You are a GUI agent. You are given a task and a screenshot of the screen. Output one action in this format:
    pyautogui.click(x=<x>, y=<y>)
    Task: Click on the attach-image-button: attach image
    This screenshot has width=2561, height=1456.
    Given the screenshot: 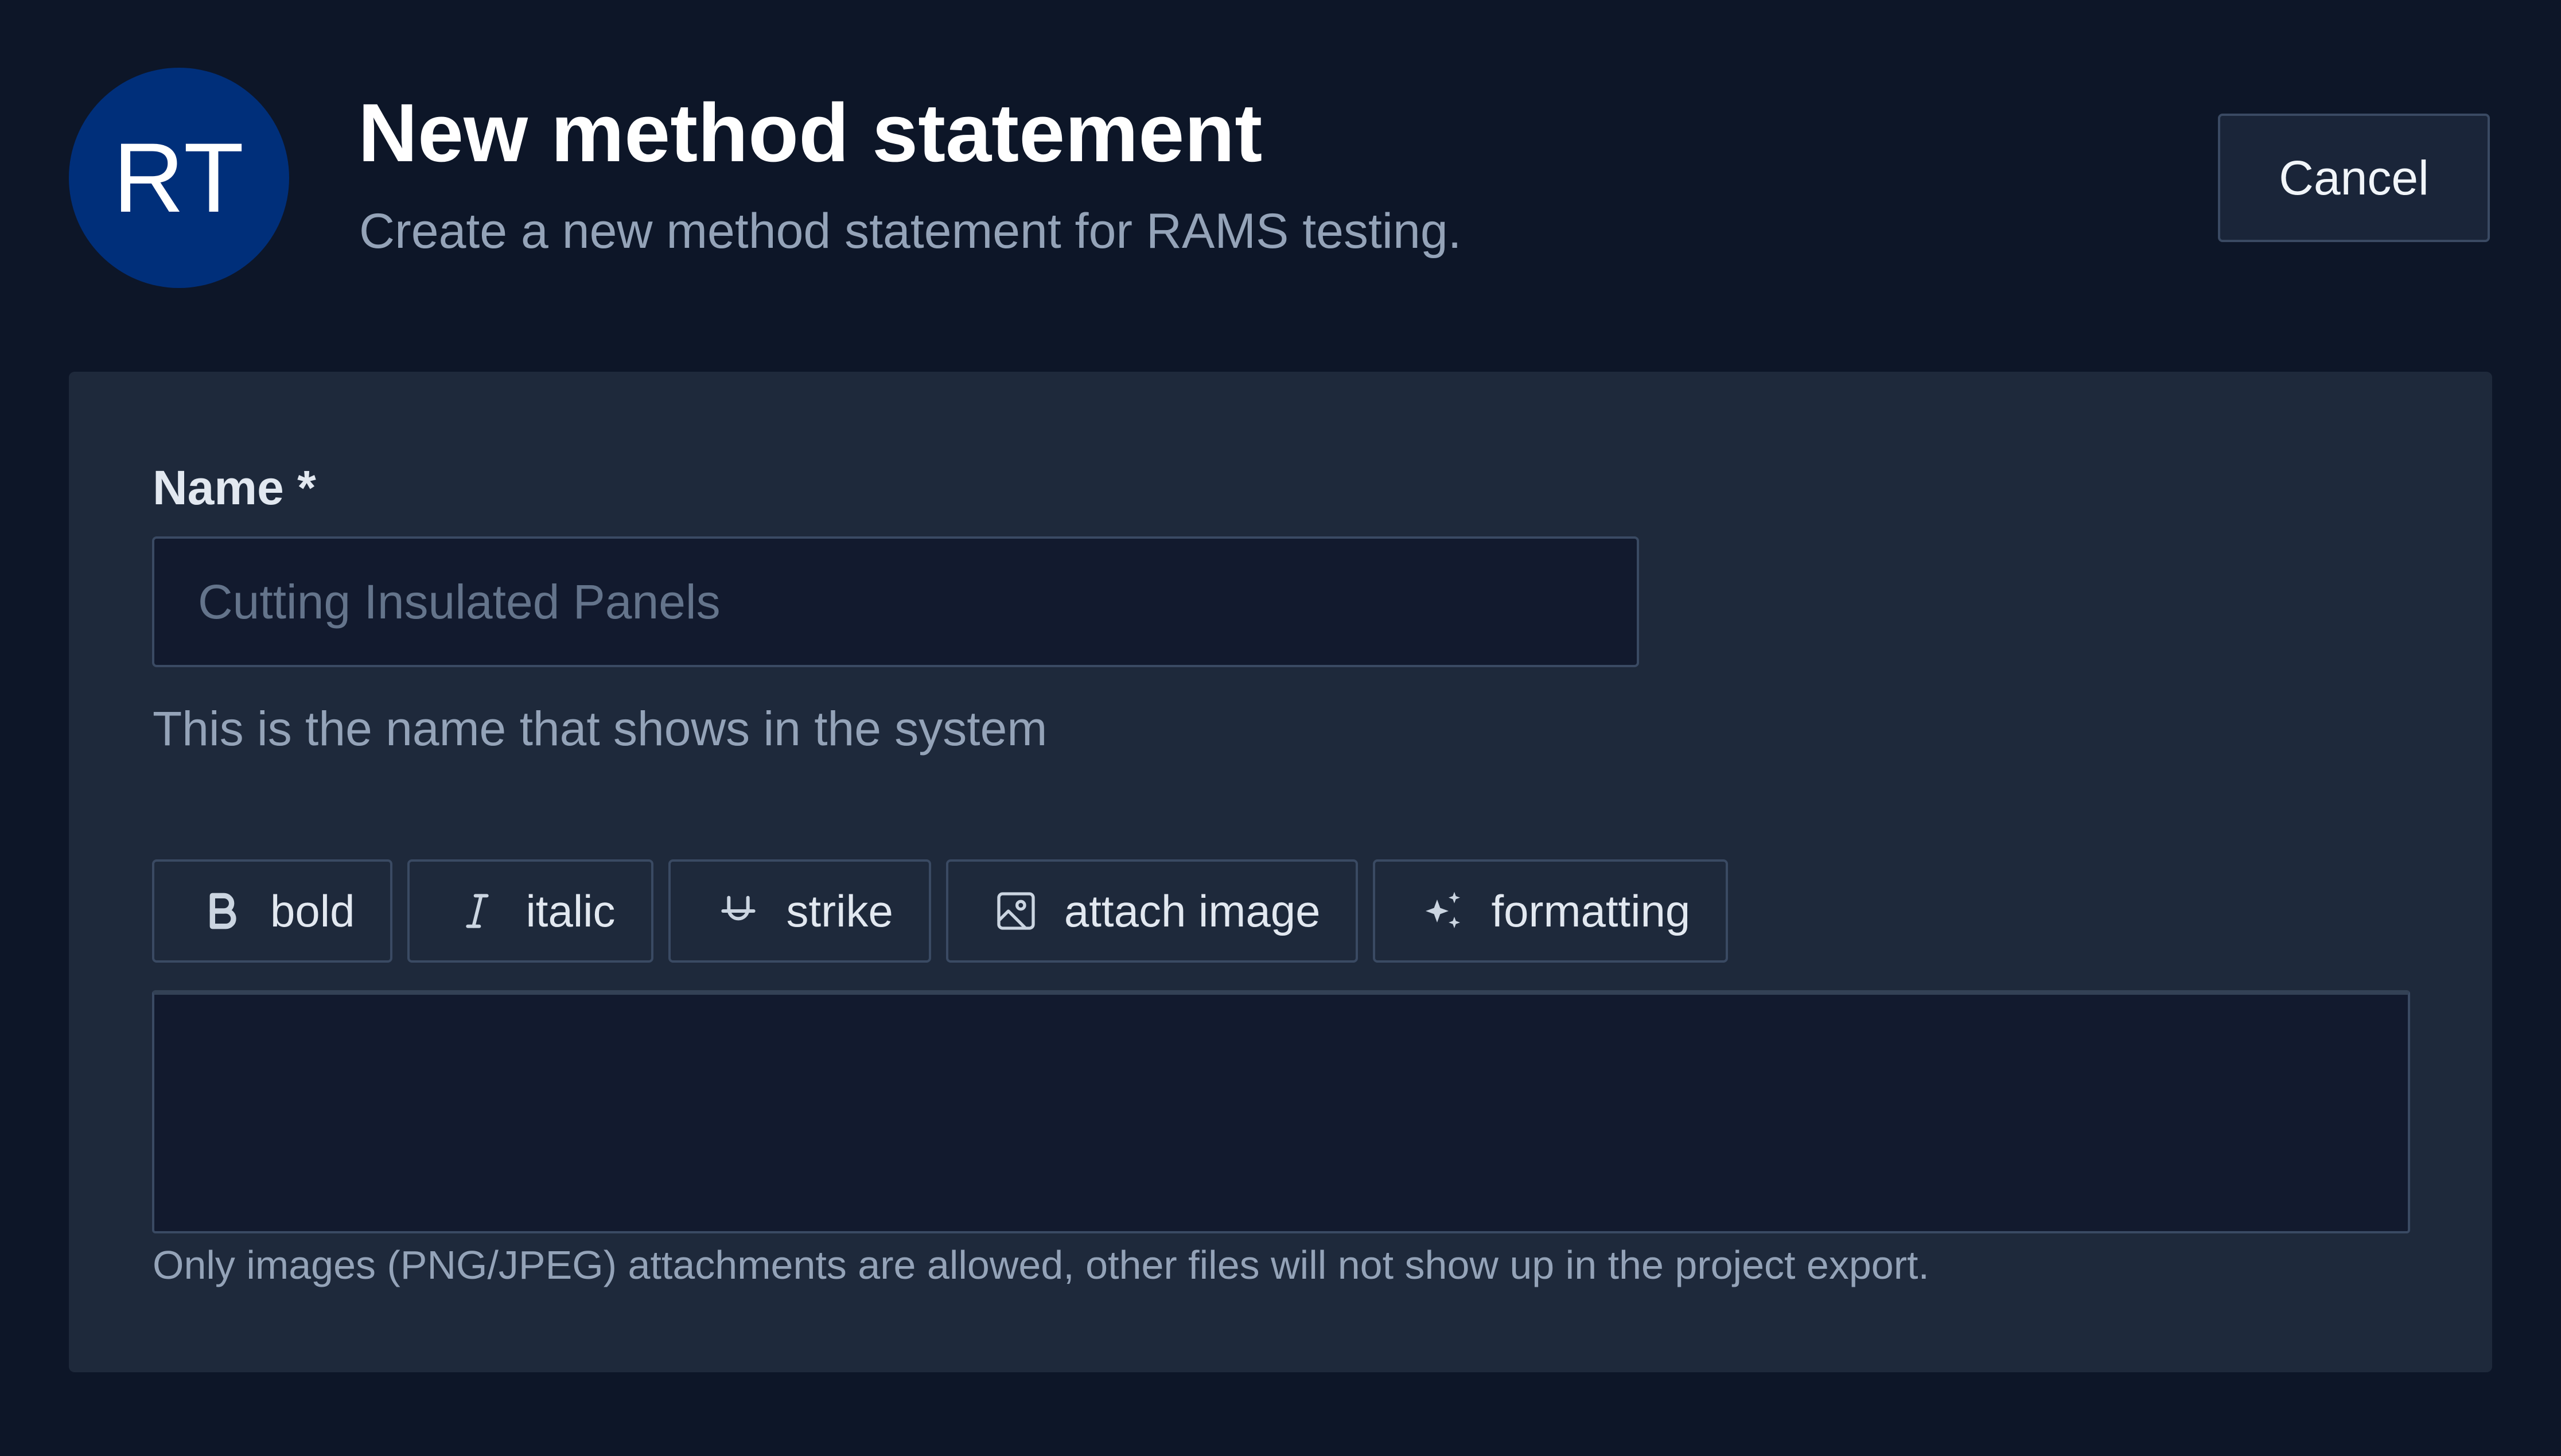 What is the action you would take?
    pyautogui.click(x=1152, y=911)
    